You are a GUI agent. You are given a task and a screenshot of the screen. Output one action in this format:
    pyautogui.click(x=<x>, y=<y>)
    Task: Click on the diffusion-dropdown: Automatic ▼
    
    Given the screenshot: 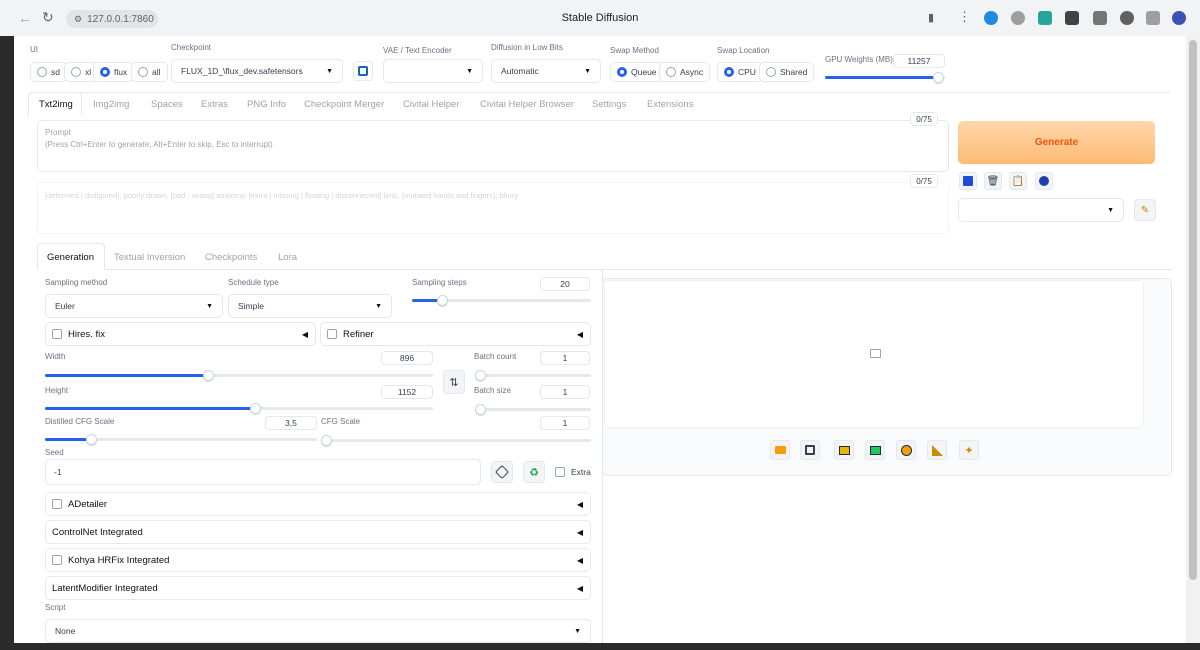 What is the action you would take?
    pyautogui.click(x=546, y=71)
    